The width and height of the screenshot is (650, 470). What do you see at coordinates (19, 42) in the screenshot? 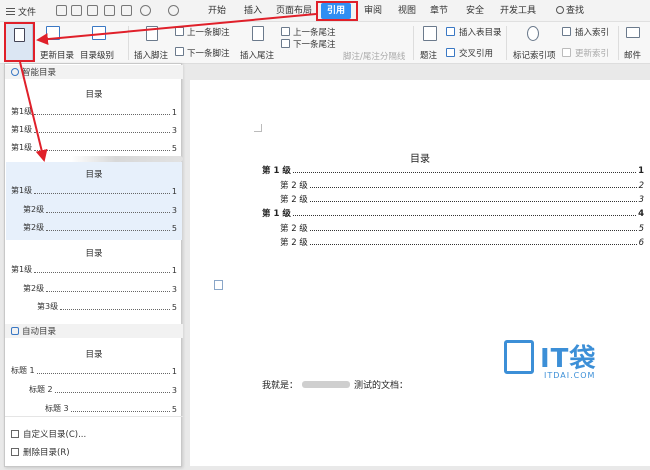
I see `toc-highlight-frame` at bounding box center [19, 42].